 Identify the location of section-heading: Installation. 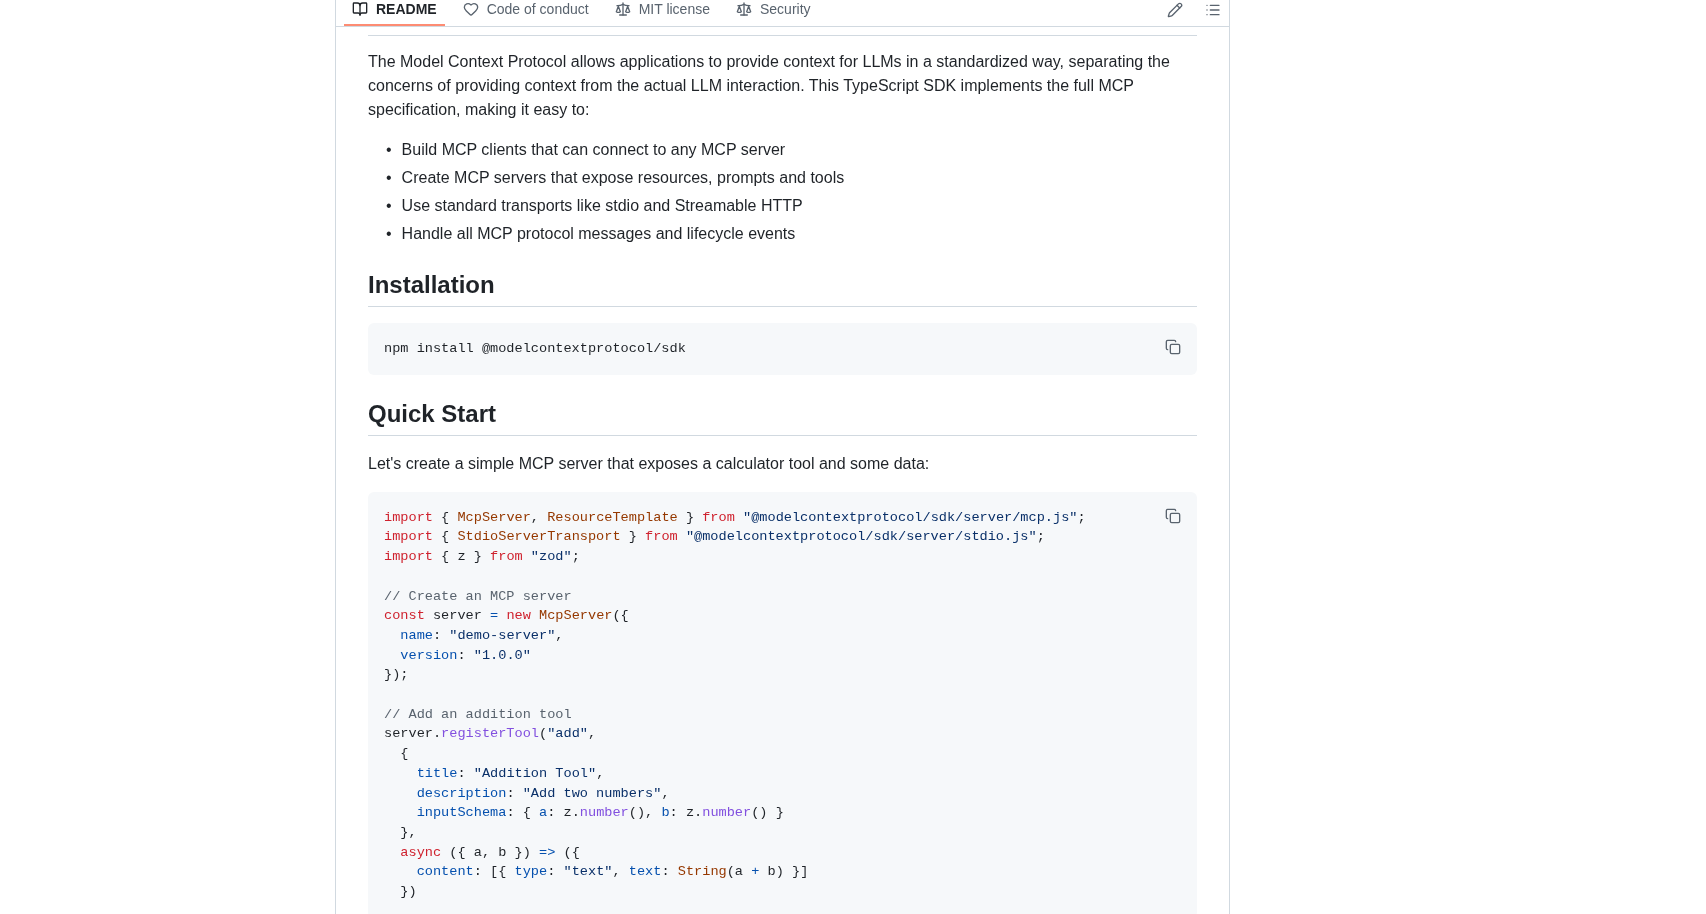
(782, 288).